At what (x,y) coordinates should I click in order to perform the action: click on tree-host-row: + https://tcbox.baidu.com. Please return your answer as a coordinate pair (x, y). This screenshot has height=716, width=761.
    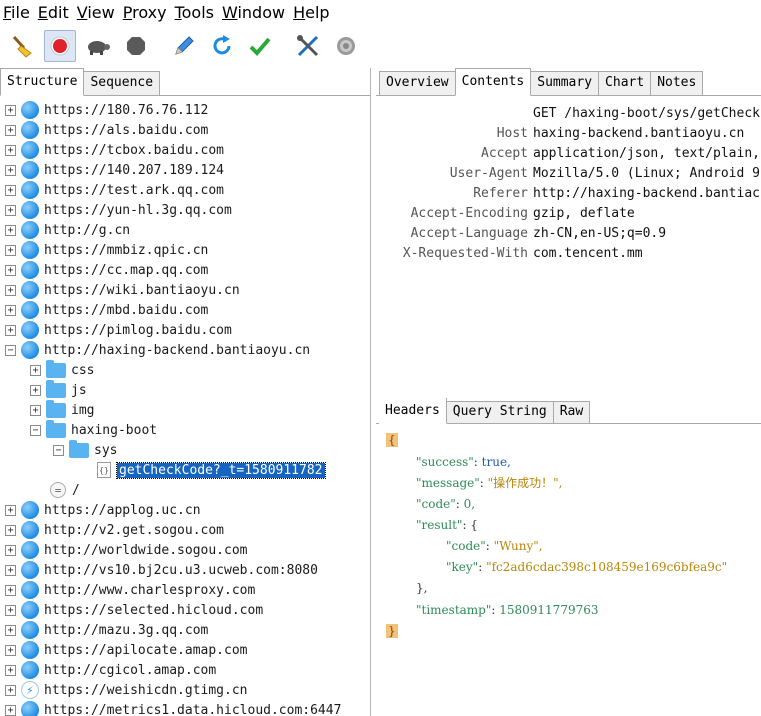
    Looking at the image, I should click on (114, 150).